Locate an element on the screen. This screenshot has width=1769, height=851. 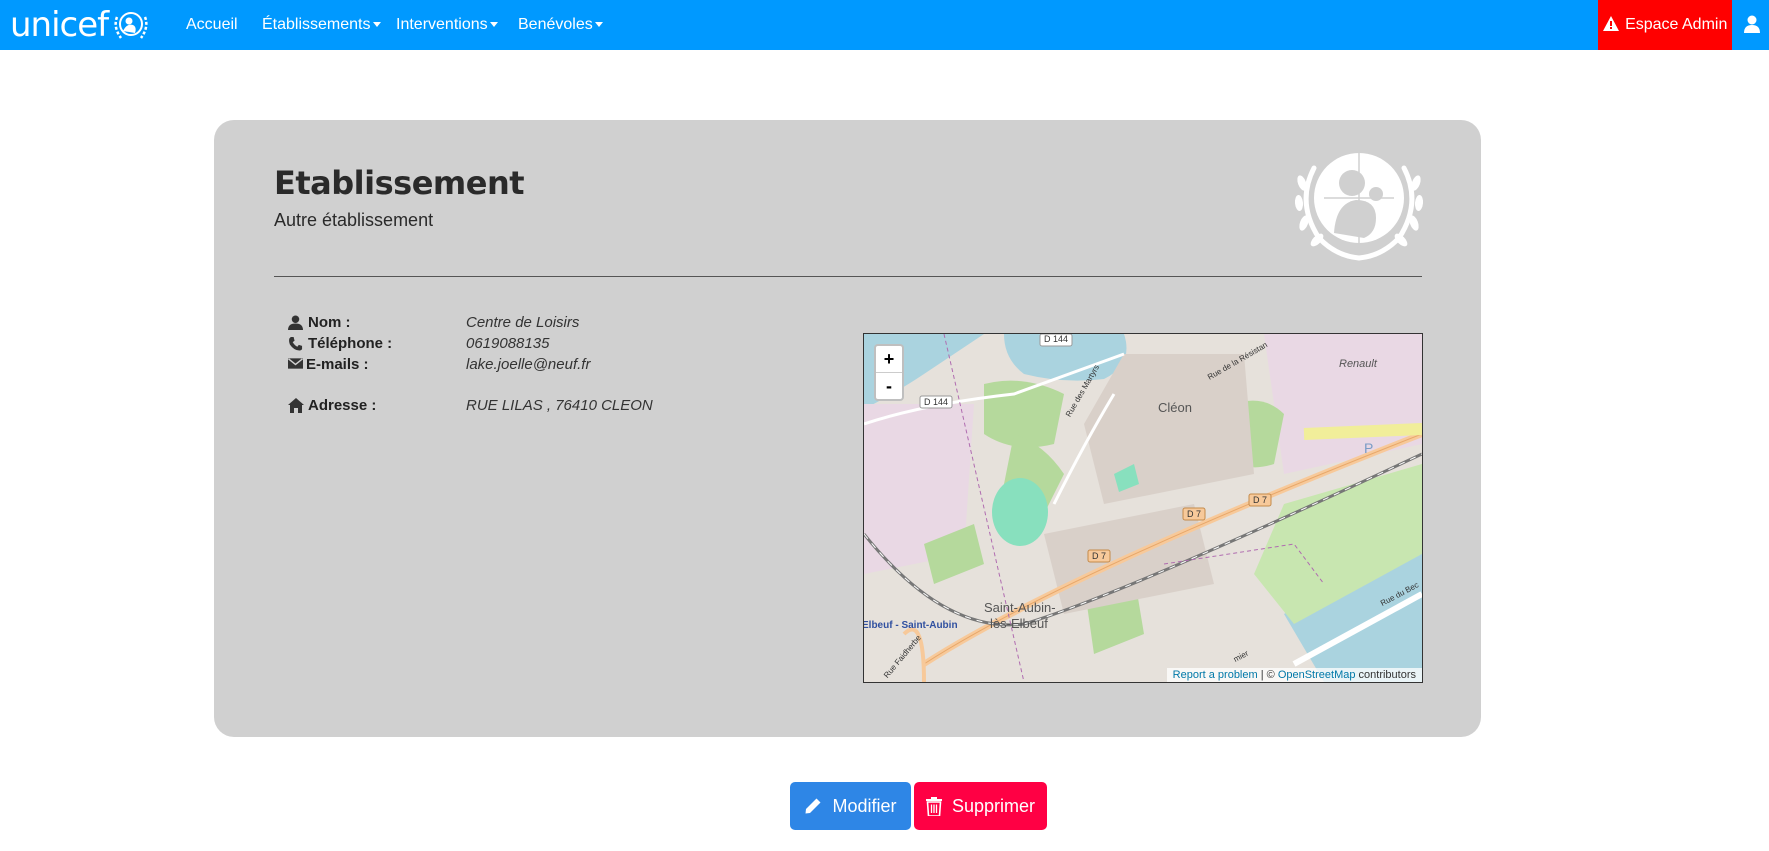
nav-benevoles-label: Benévoles is located at coordinates (555, 24).